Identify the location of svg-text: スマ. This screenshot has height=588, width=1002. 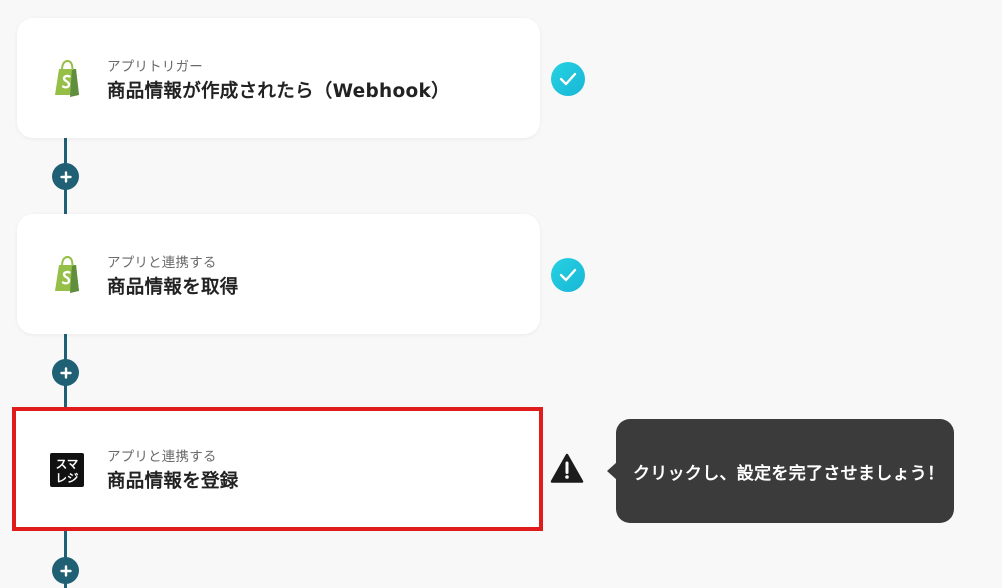
(67, 464).